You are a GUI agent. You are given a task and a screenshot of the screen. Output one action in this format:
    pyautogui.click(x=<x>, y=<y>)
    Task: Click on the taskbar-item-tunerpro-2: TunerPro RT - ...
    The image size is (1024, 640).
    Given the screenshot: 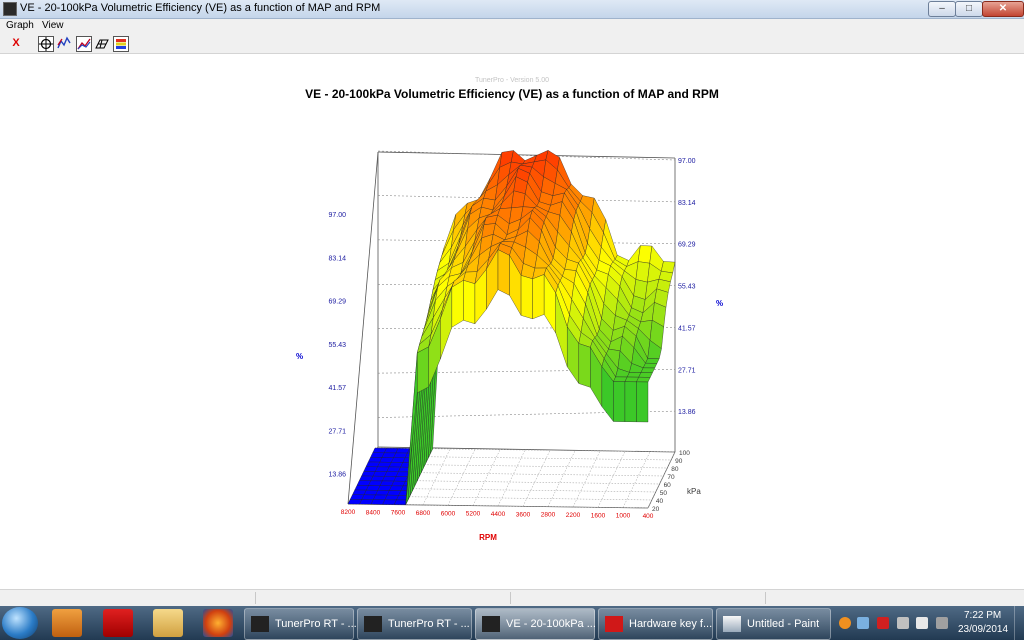 What is the action you would take?
    pyautogui.click(x=414, y=624)
    